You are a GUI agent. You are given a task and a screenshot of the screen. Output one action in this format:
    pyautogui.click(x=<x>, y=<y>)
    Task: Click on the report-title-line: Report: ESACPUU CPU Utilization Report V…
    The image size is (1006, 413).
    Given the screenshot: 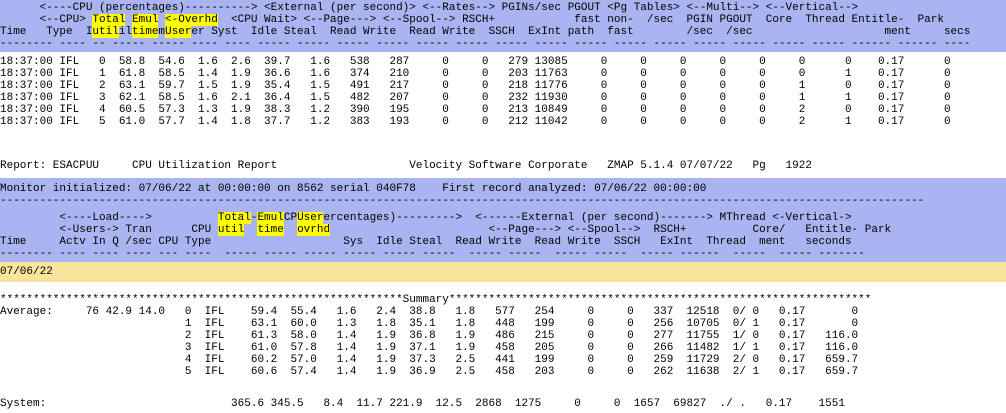 What is the action you would take?
    pyautogui.click(x=406, y=166)
    